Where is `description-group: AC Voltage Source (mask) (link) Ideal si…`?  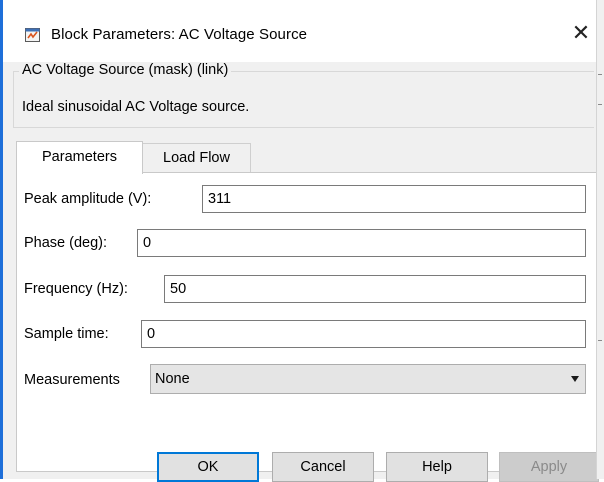 description-group: AC Voltage Source (mask) (link) Ideal si… is located at coordinates (303, 95).